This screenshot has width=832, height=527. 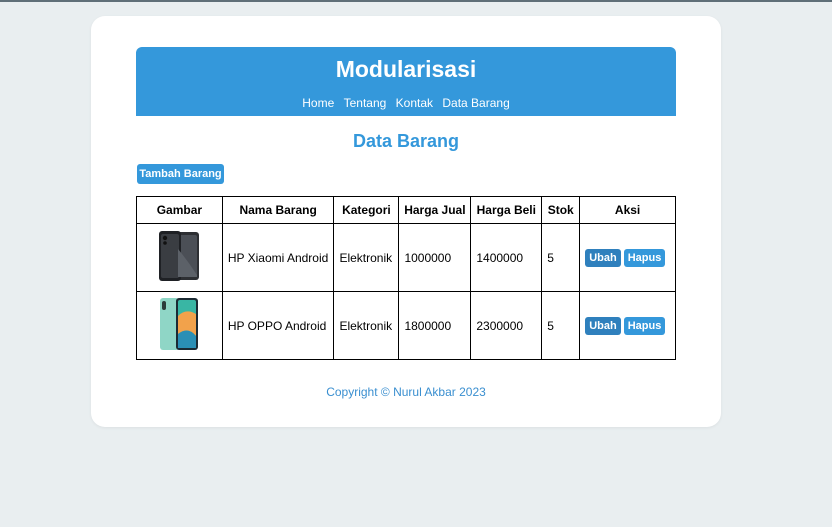 I want to click on nav-home: Home, so click(x=318, y=103).